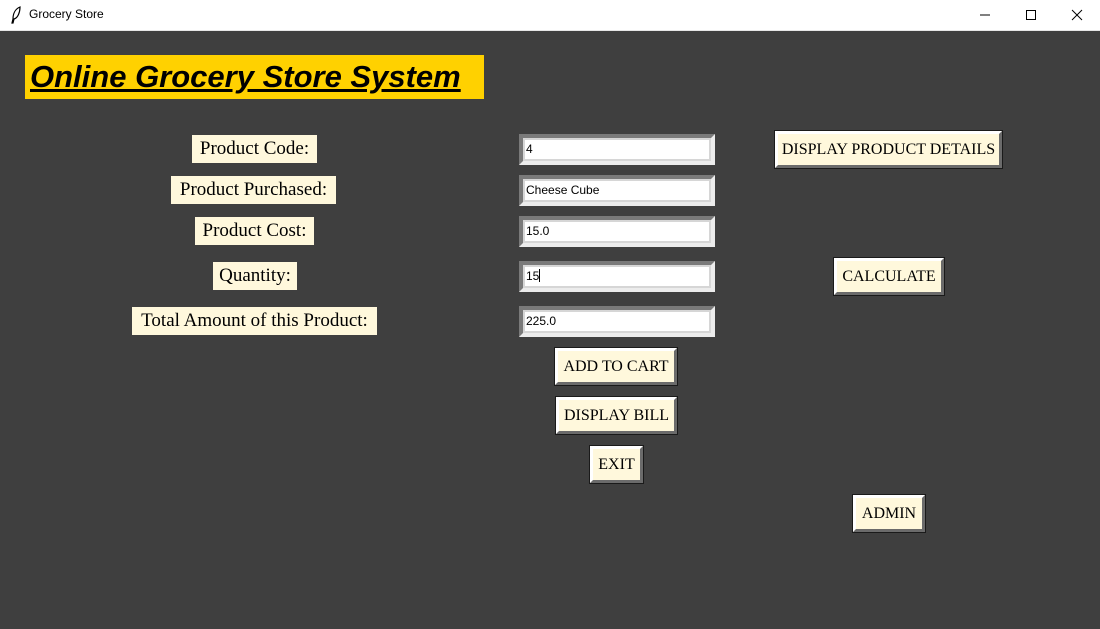  Describe the element at coordinates (533, 276) in the screenshot. I see `quantity-value: 15` at that location.